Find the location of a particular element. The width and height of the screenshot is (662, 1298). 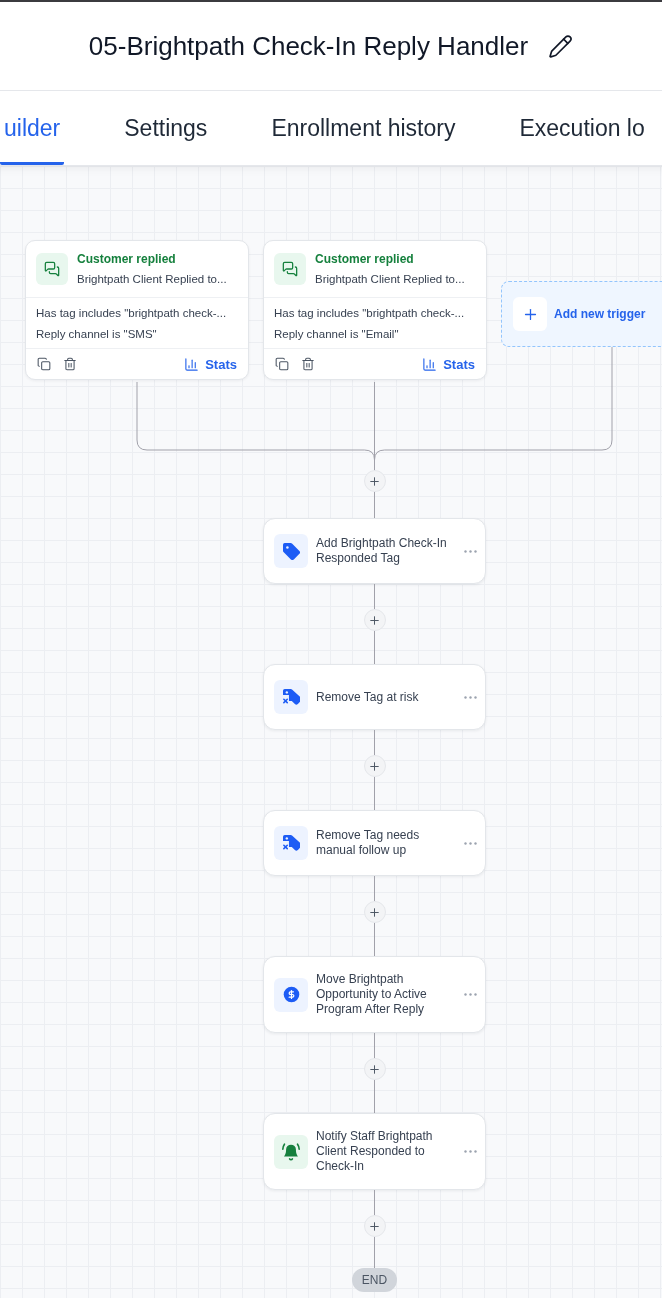

trigger-condition: Reply channel is "Email" is located at coordinates (337, 334).